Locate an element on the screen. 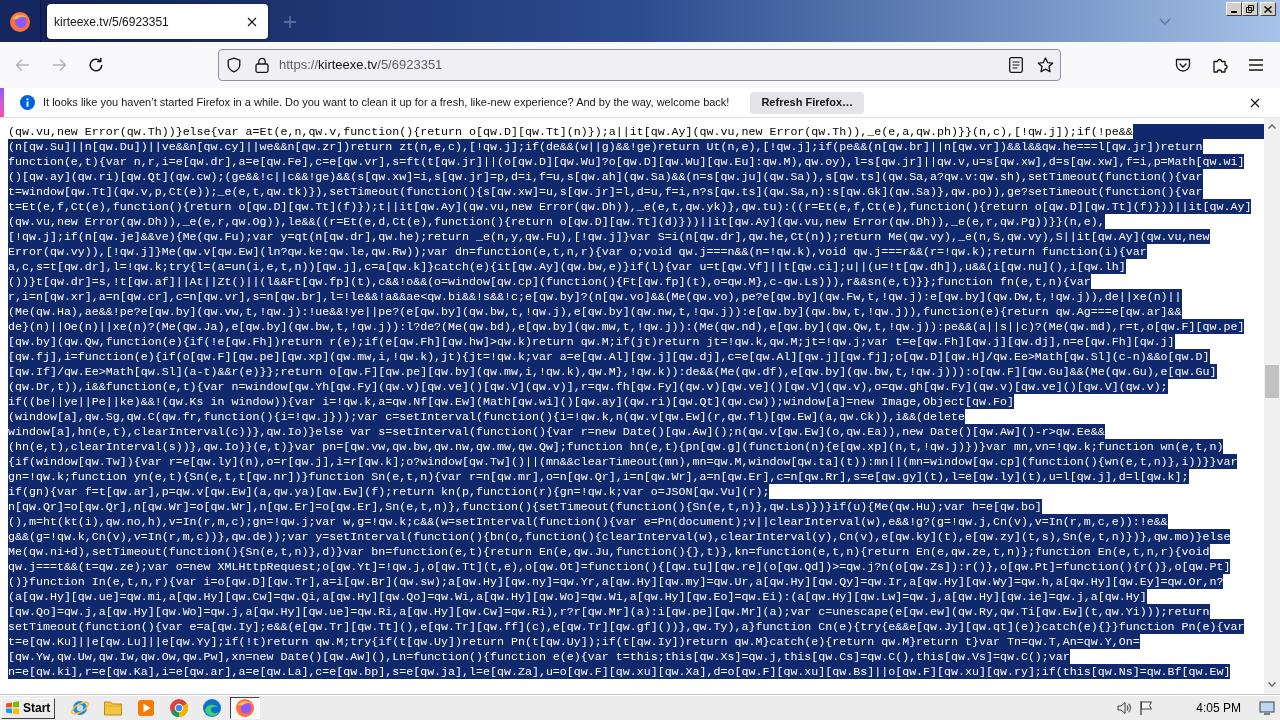 This screenshot has width=1280, height=720. address-bar: https://kirteexe.tv/5/6923351 is located at coordinates (639, 65).